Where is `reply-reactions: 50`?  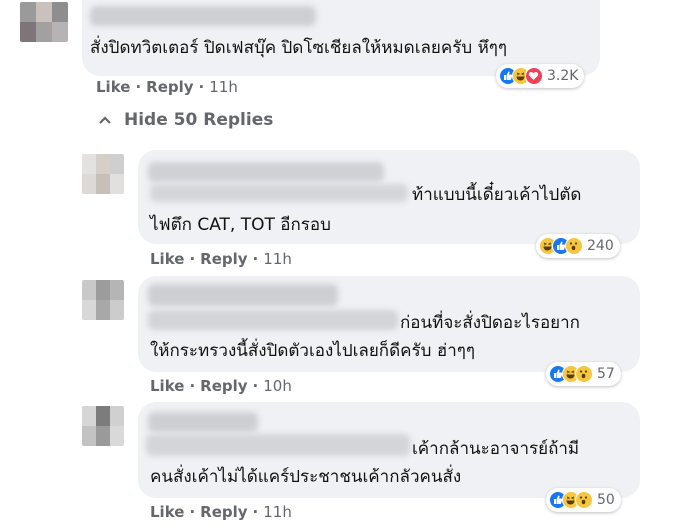
reply-reactions: 50 is located at coordinates (583, 500).